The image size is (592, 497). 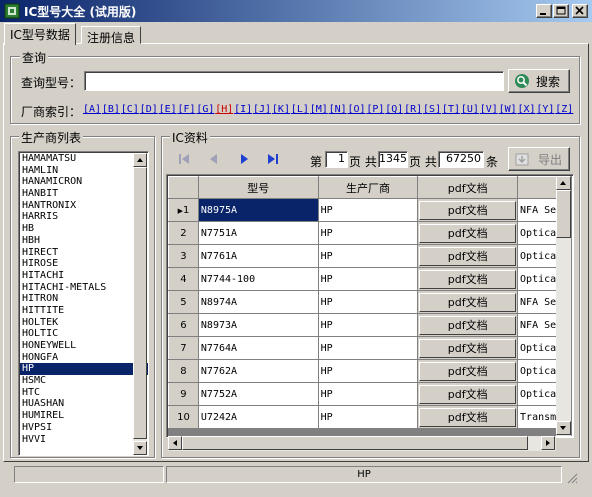 What do you see at coordinates (544, 11) in the screenshot?
I see `minimize-button` at bounding box center [544, 11].